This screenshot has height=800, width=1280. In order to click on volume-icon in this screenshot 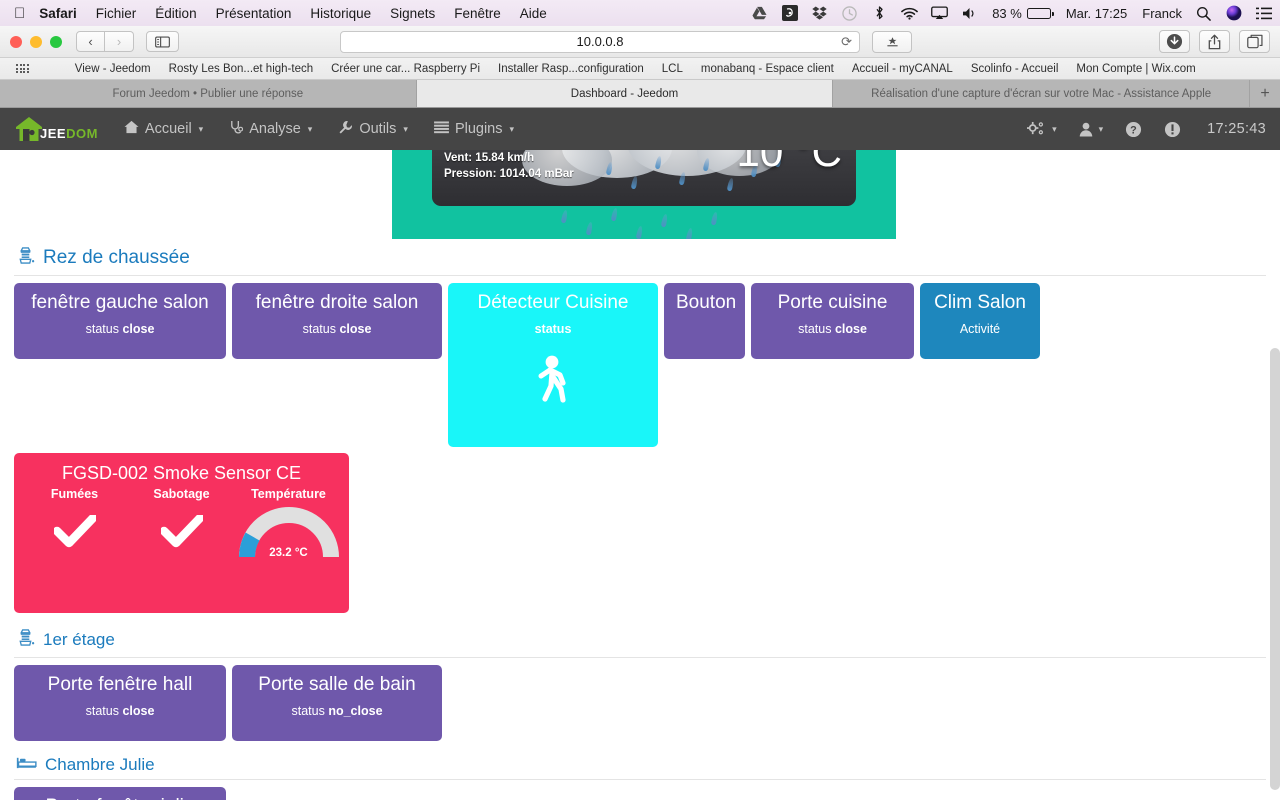, I will do `click(969, 13)`.